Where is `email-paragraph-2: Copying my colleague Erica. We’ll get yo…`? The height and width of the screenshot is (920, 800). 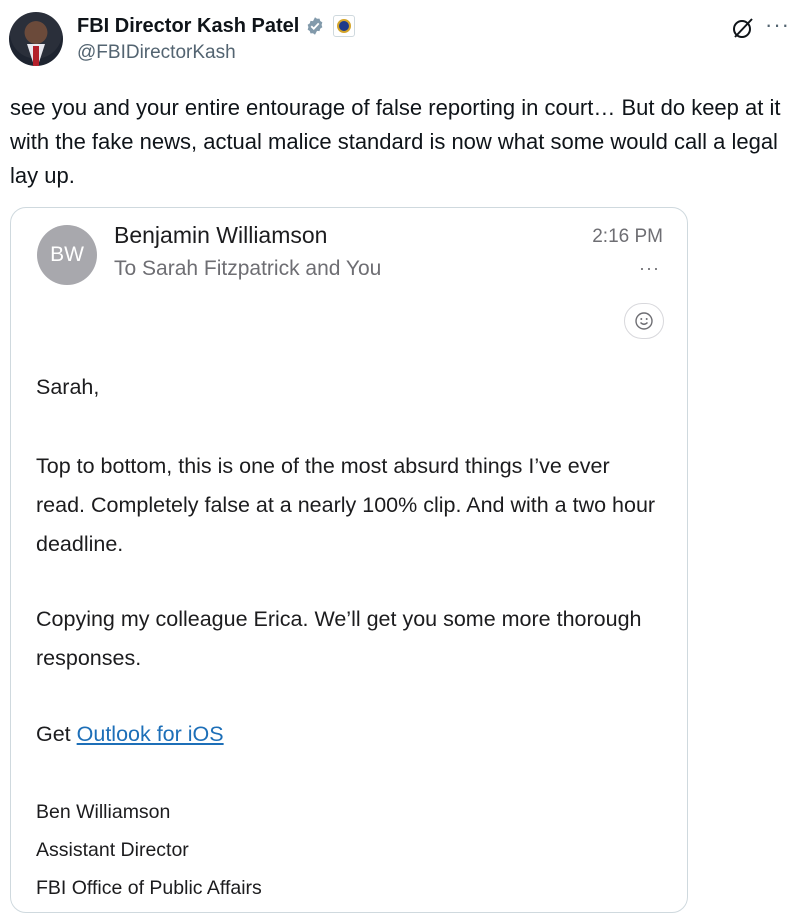 email-paragraph-2: Copying my colleague Erica. We’ll get yo… is located at coordinates (339, 638).